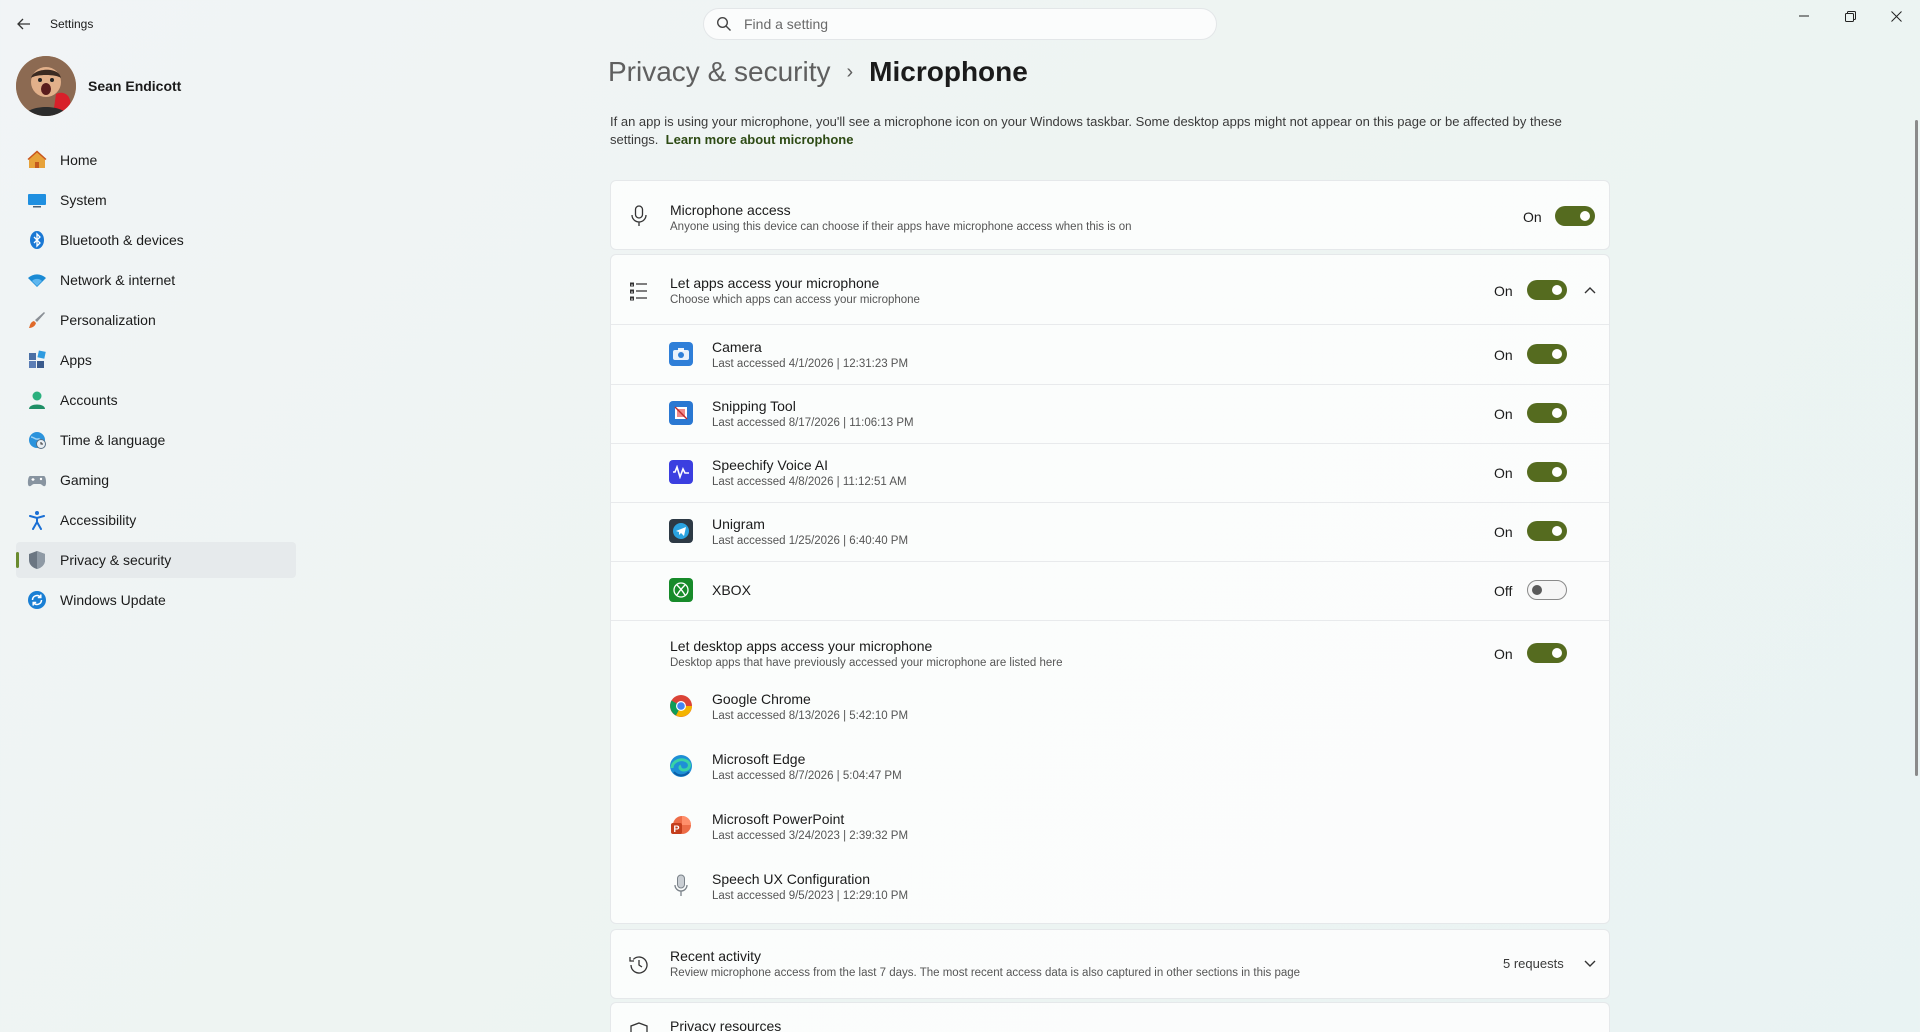  I want to click on recent-activity-title: Recent activity, so click(716, 956).